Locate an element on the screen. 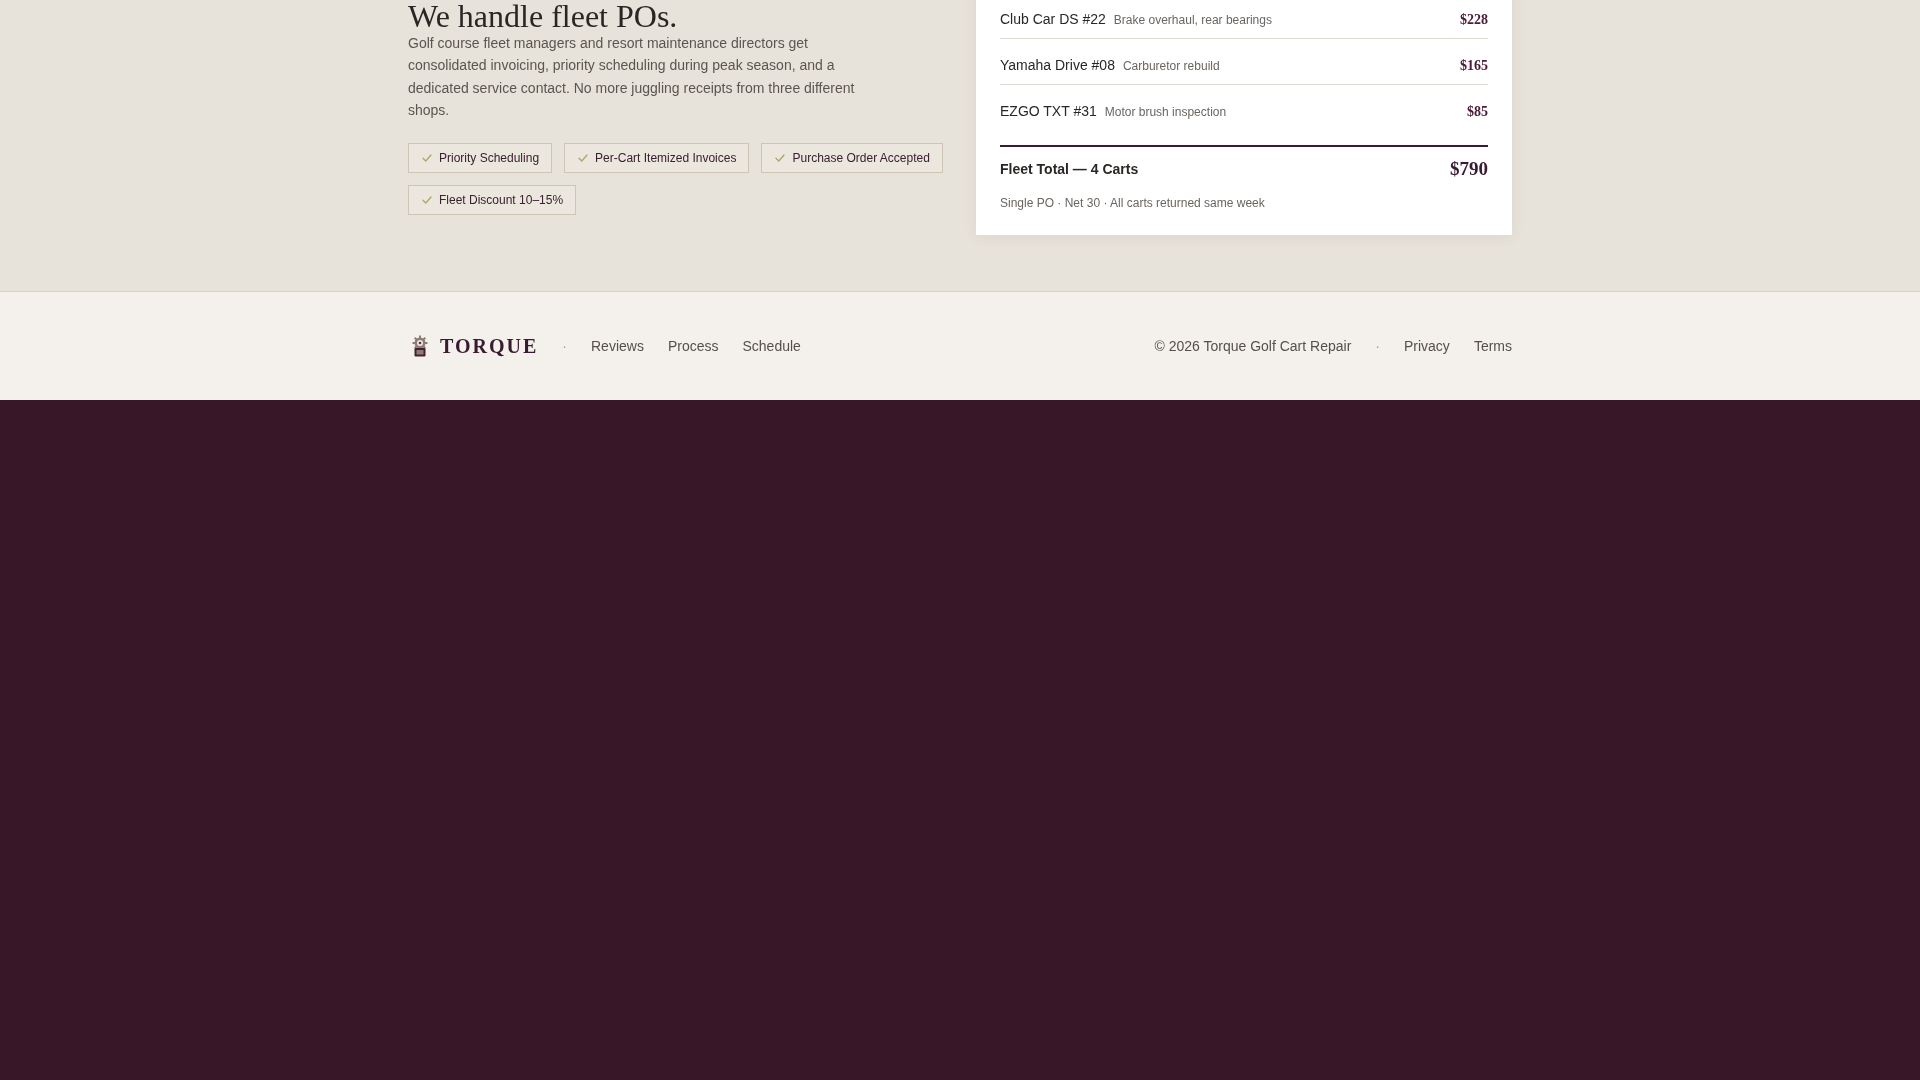 The image size is (1920, 1080). service-description: Brake overhaul, rear bearings is located at coordinates (1192, 20).